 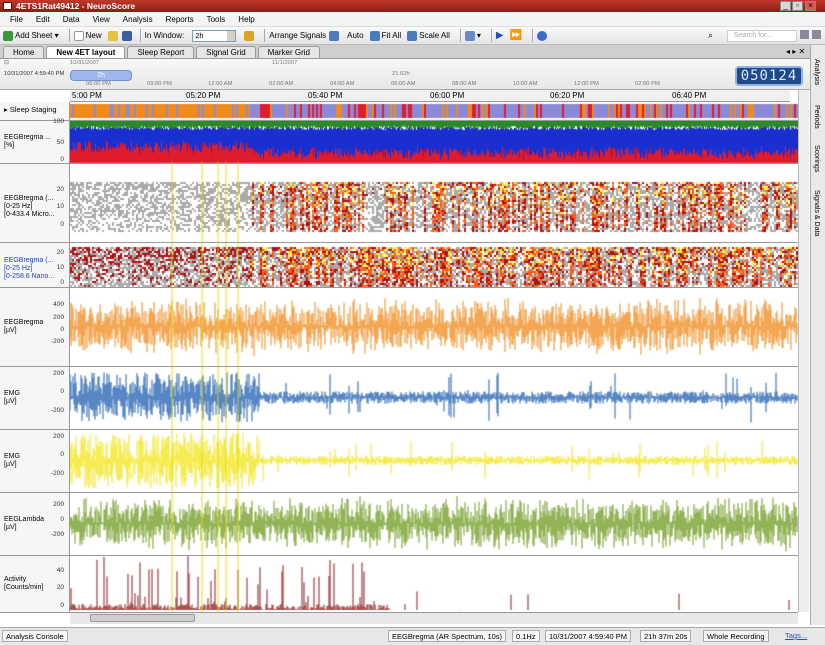 I want to click on new-button: New, so click(x=87, y=35).